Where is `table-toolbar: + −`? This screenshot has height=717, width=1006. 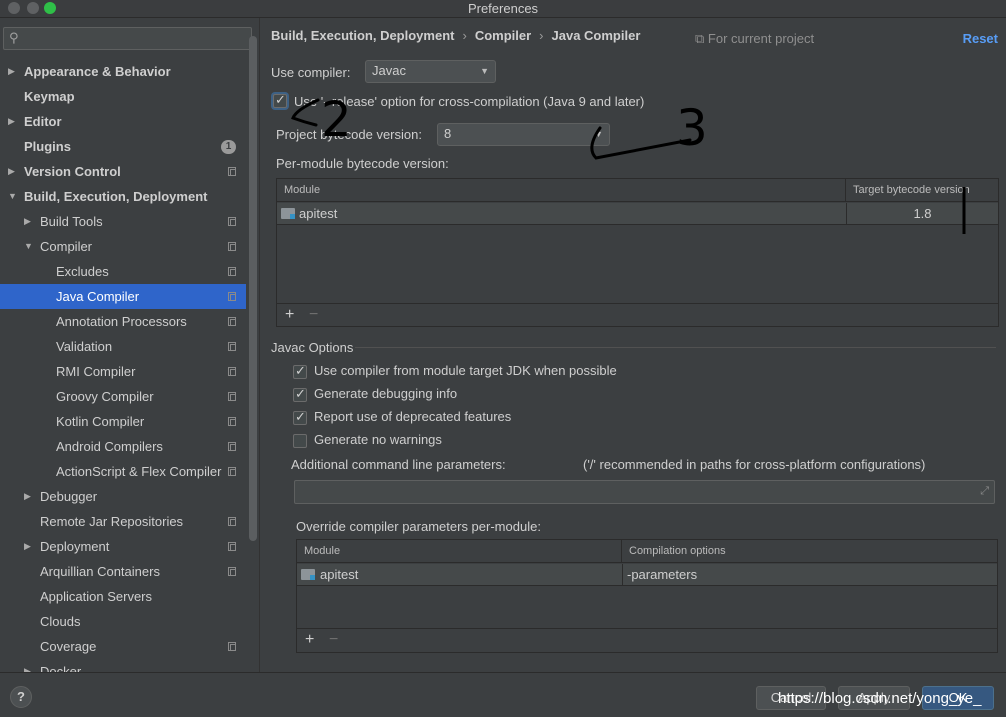
table-toolbar: + − is located at coordinates (647, 640).